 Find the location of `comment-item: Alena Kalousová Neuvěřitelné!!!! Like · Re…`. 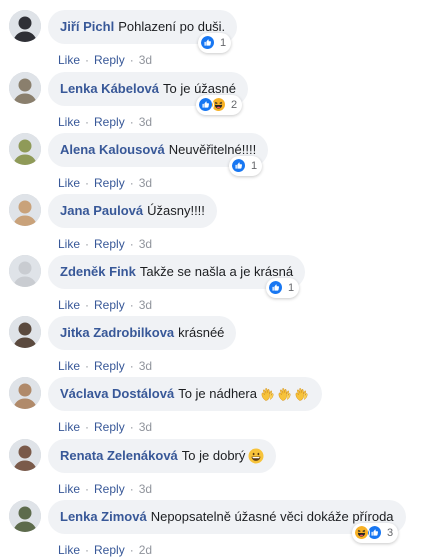

comment-item: Alena Kalousová Neuvěřitelné!!!! Like · Re… is located at coordinates (218, 163).